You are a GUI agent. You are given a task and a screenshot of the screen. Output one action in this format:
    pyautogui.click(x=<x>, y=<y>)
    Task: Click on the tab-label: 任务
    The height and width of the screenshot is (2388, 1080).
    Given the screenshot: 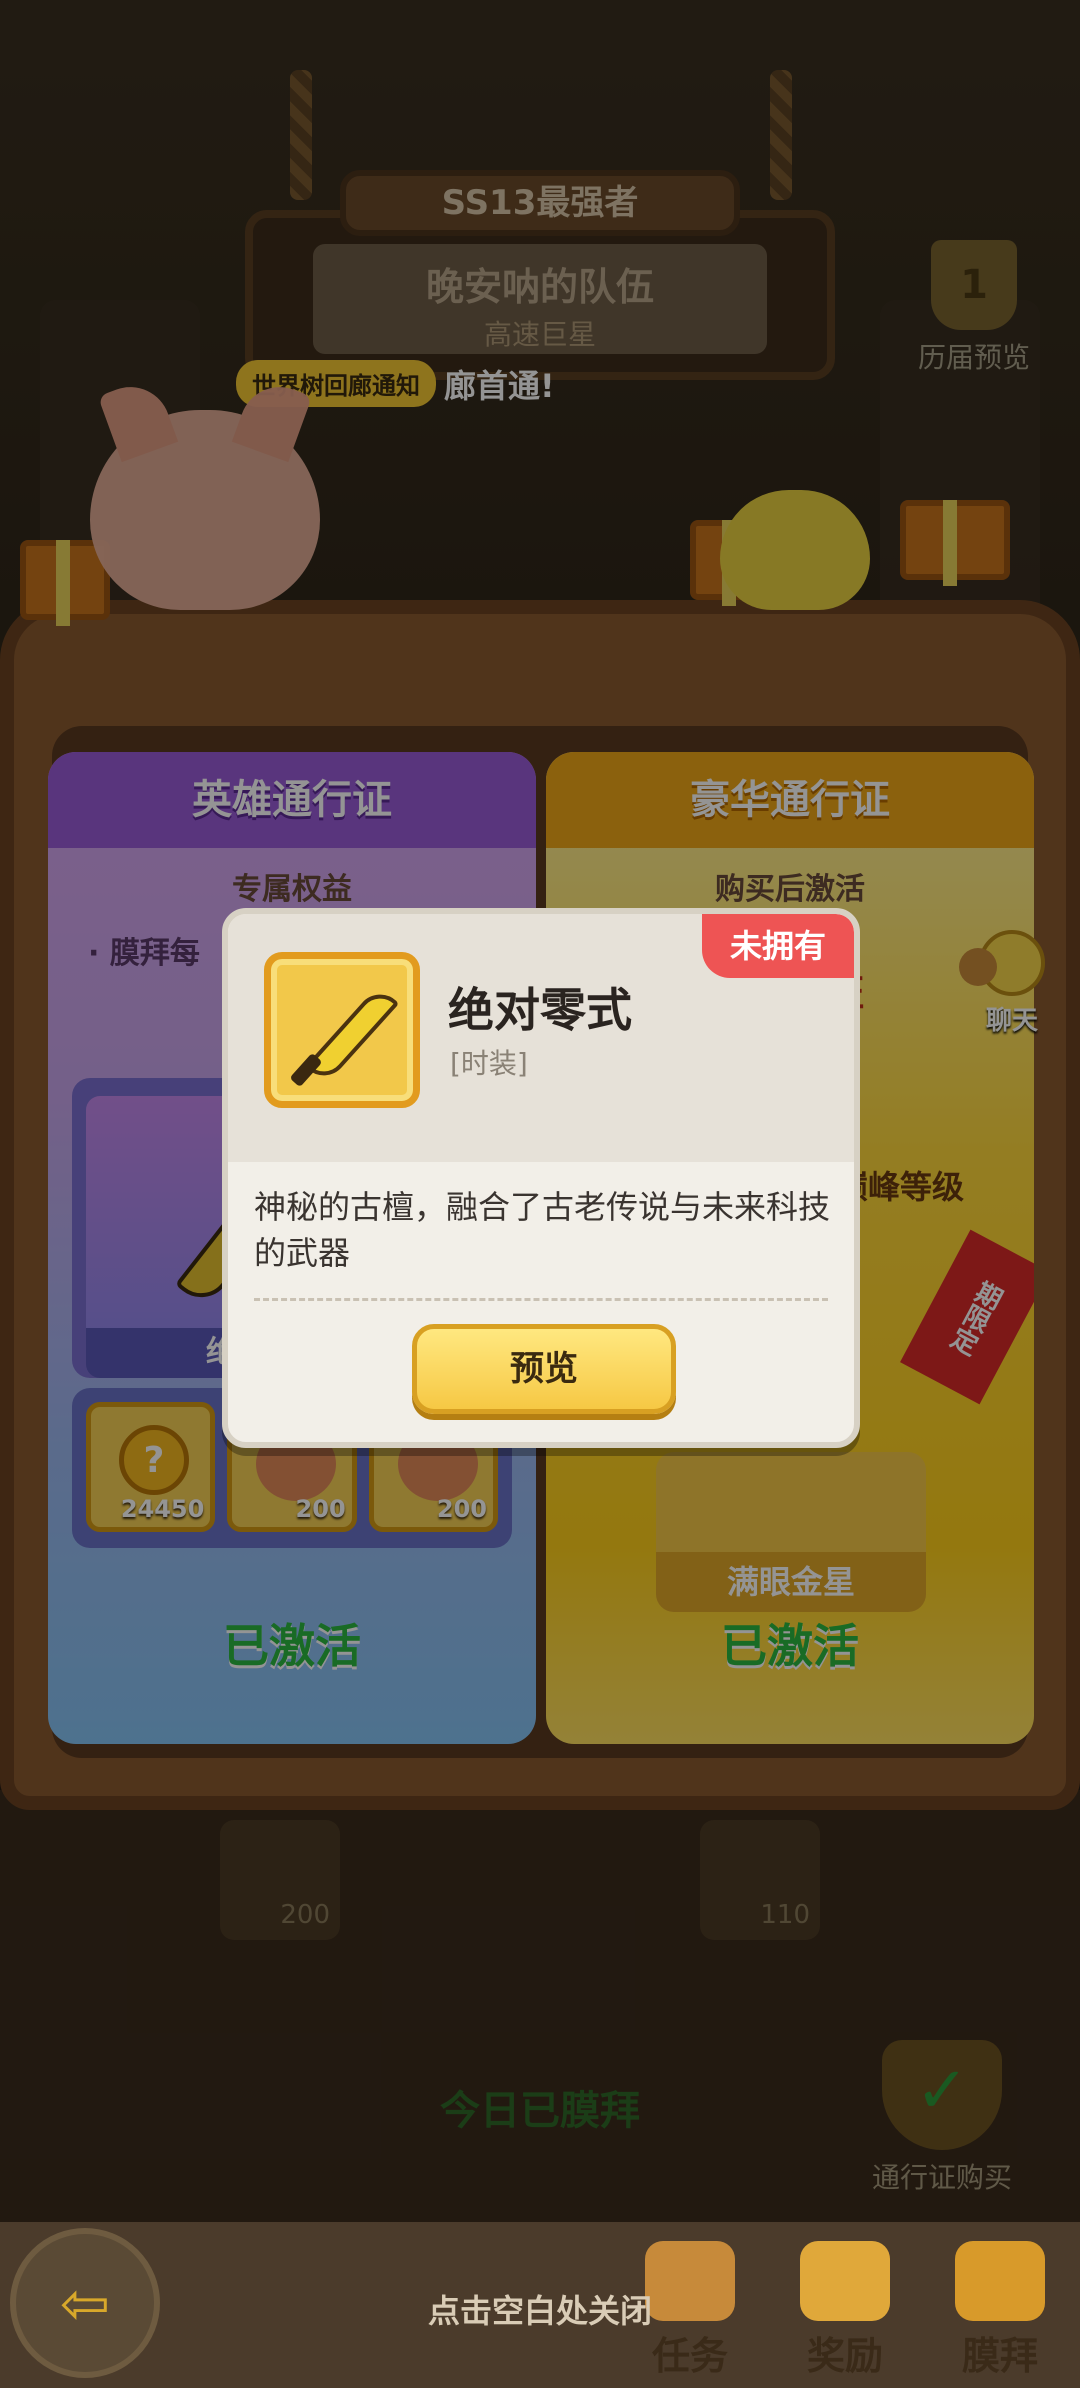 What is the action you would take?
    pyautogui.click(x=689, y=2356)
    